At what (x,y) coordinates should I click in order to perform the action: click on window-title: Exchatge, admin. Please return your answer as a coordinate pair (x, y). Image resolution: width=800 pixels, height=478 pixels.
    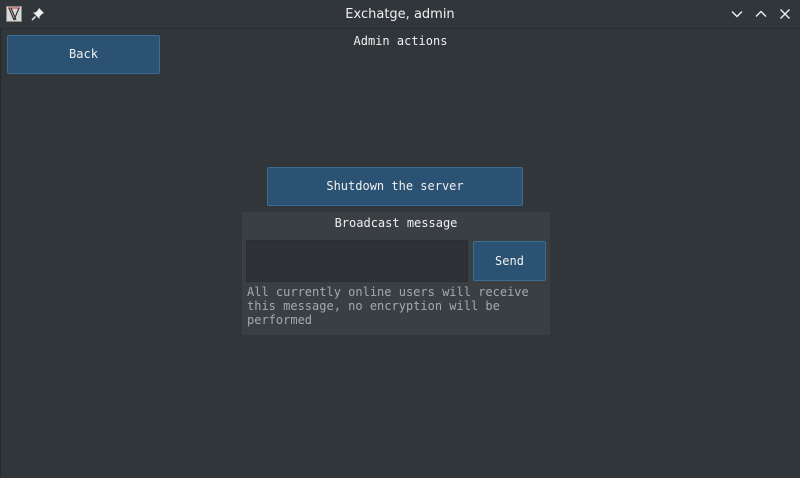
    Looking at the image, I should click on (400, 14).